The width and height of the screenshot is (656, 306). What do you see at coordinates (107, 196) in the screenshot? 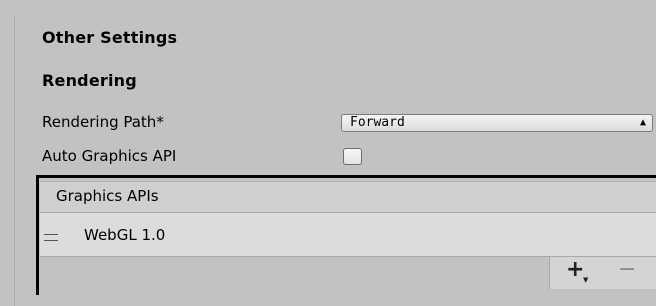
I see `graphics-apis-header-label: Graphics APIs` at bounding box center [107, 196].